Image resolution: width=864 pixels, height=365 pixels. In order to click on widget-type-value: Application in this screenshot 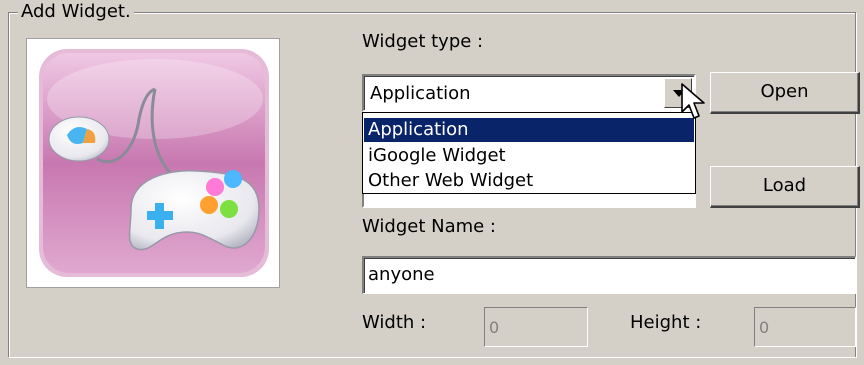, I will do `click(420, 93)`.